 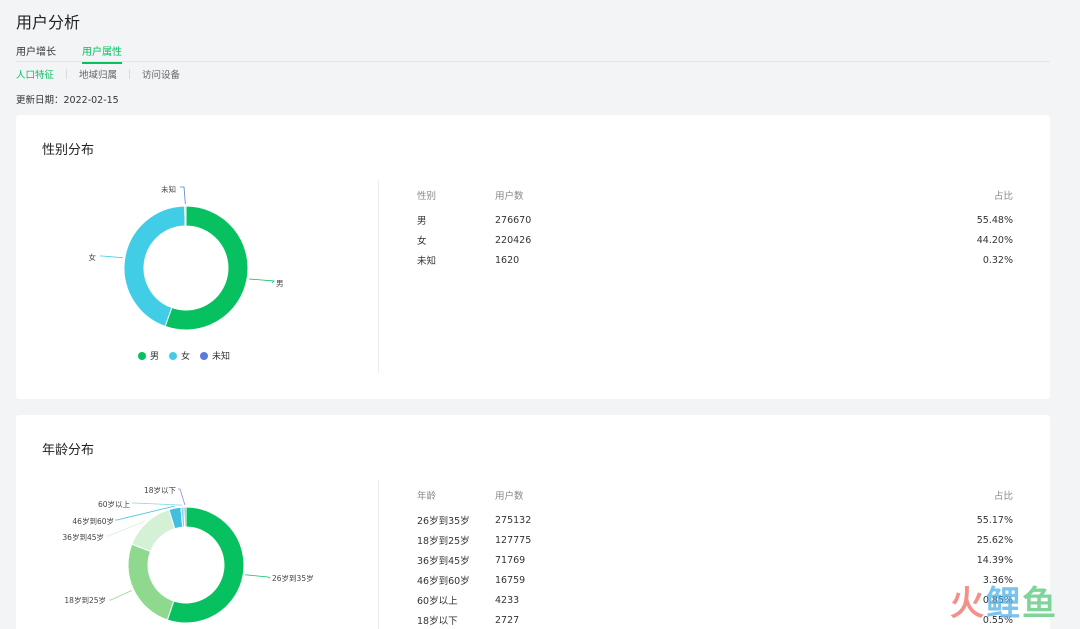 What do you see at coordinates (437, 601) in the screenshot?
I see `cell-name: 60岁以上` at bounding box center [437, 601].